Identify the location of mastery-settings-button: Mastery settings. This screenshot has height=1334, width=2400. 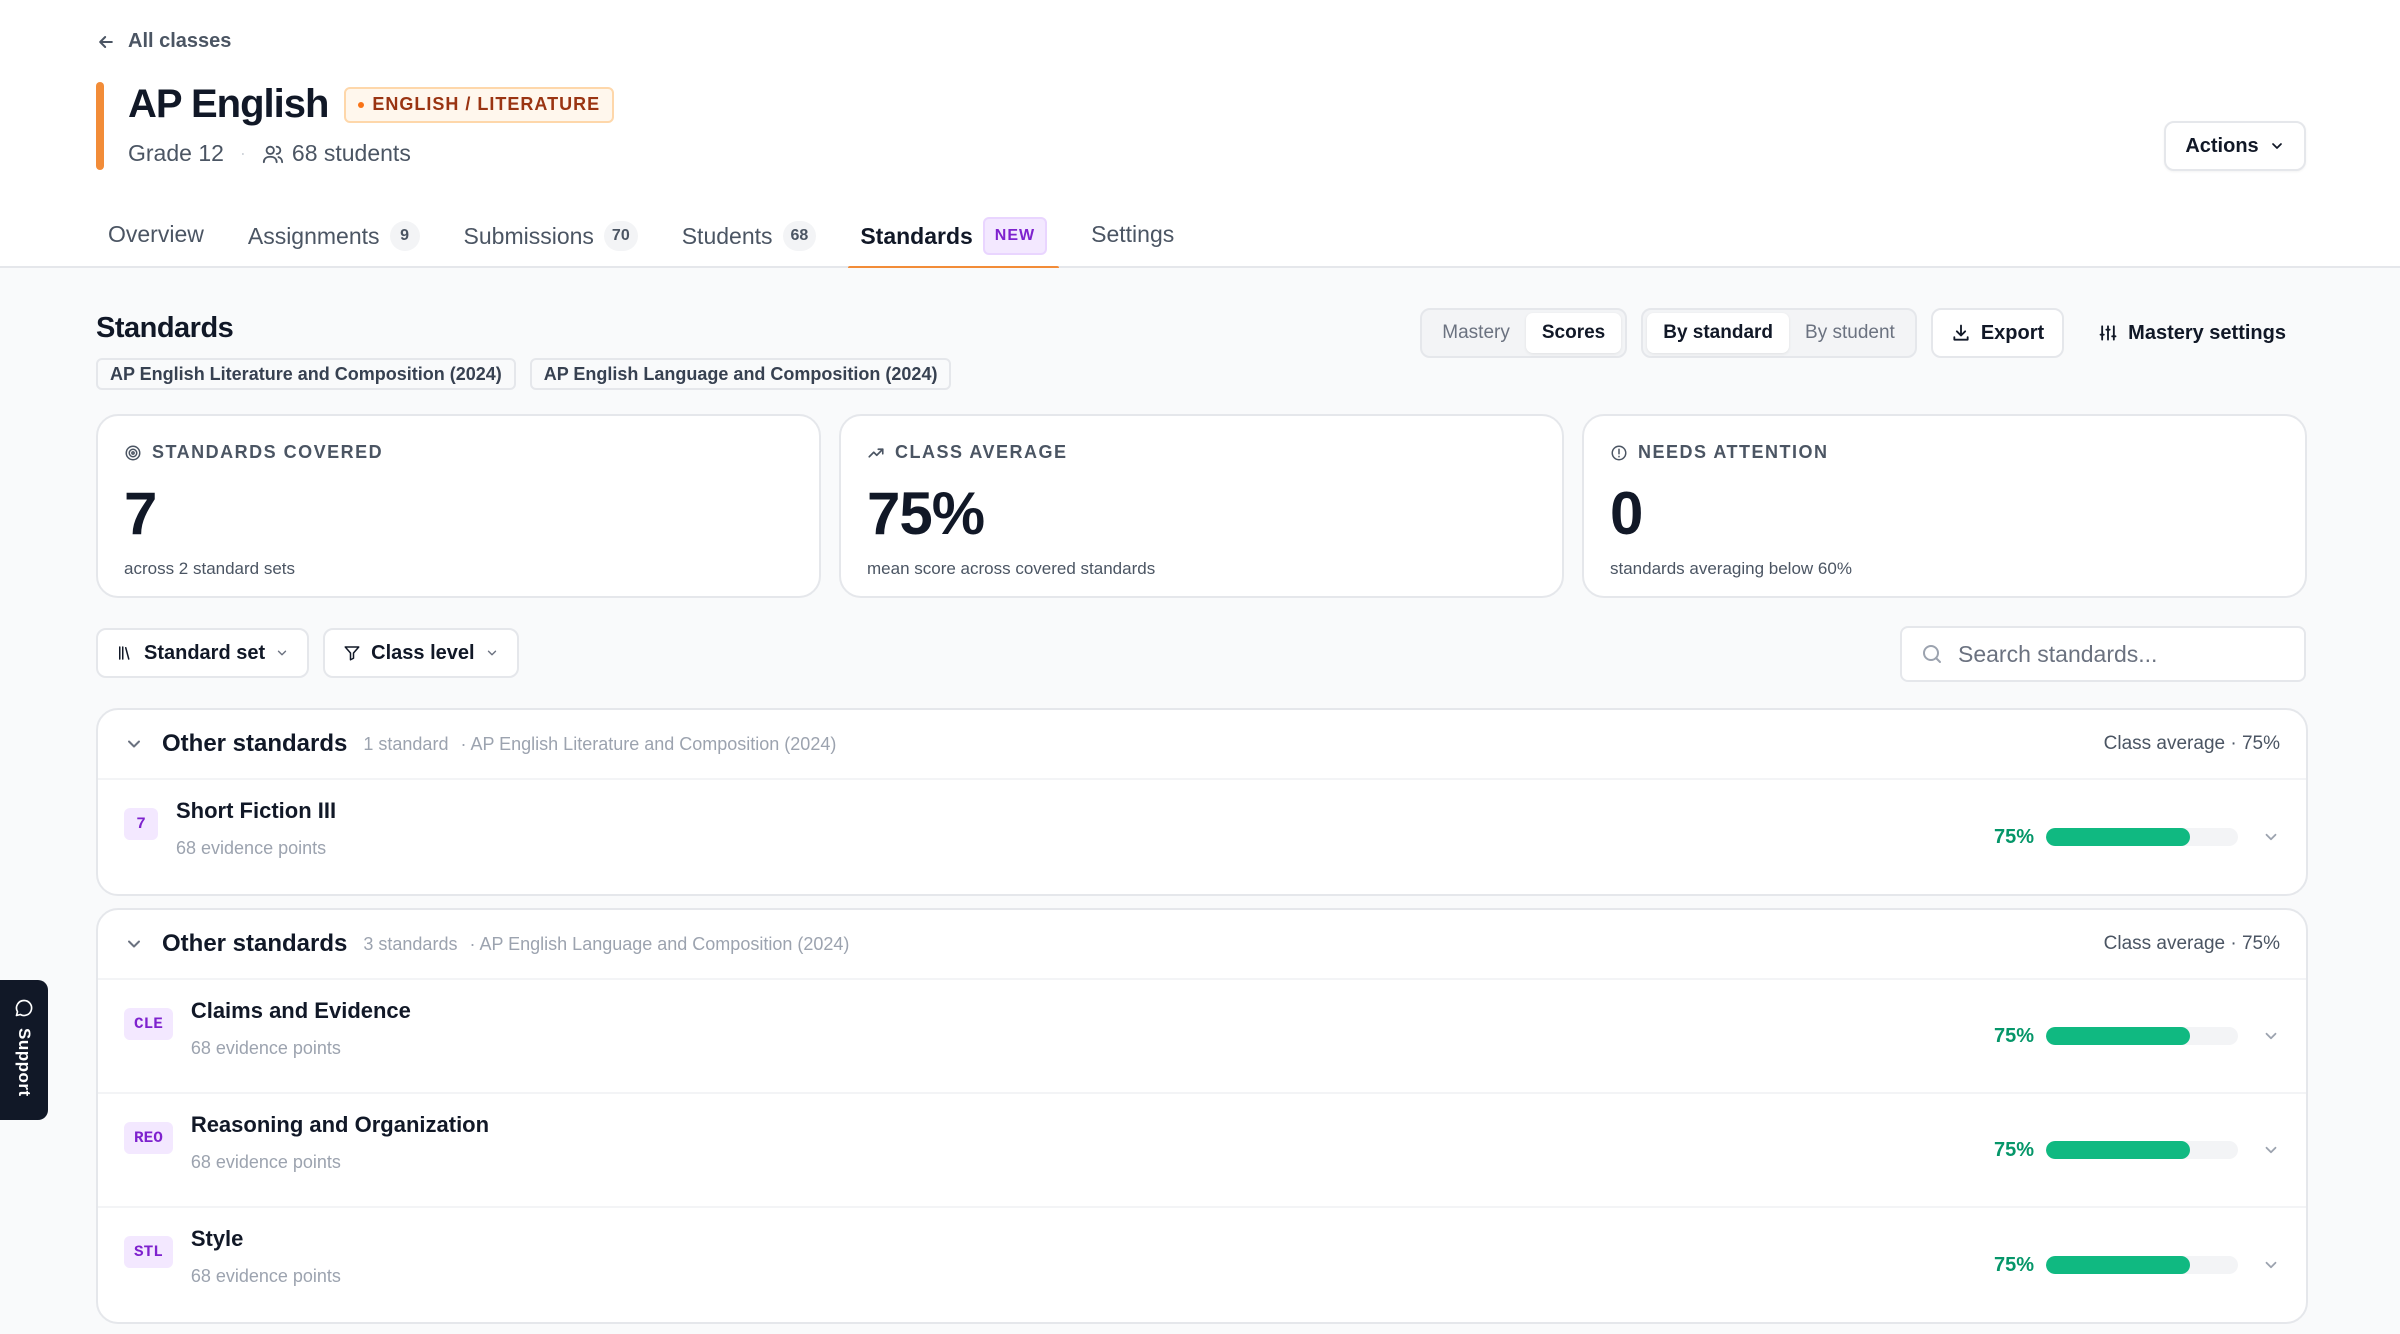
(2192, 333).